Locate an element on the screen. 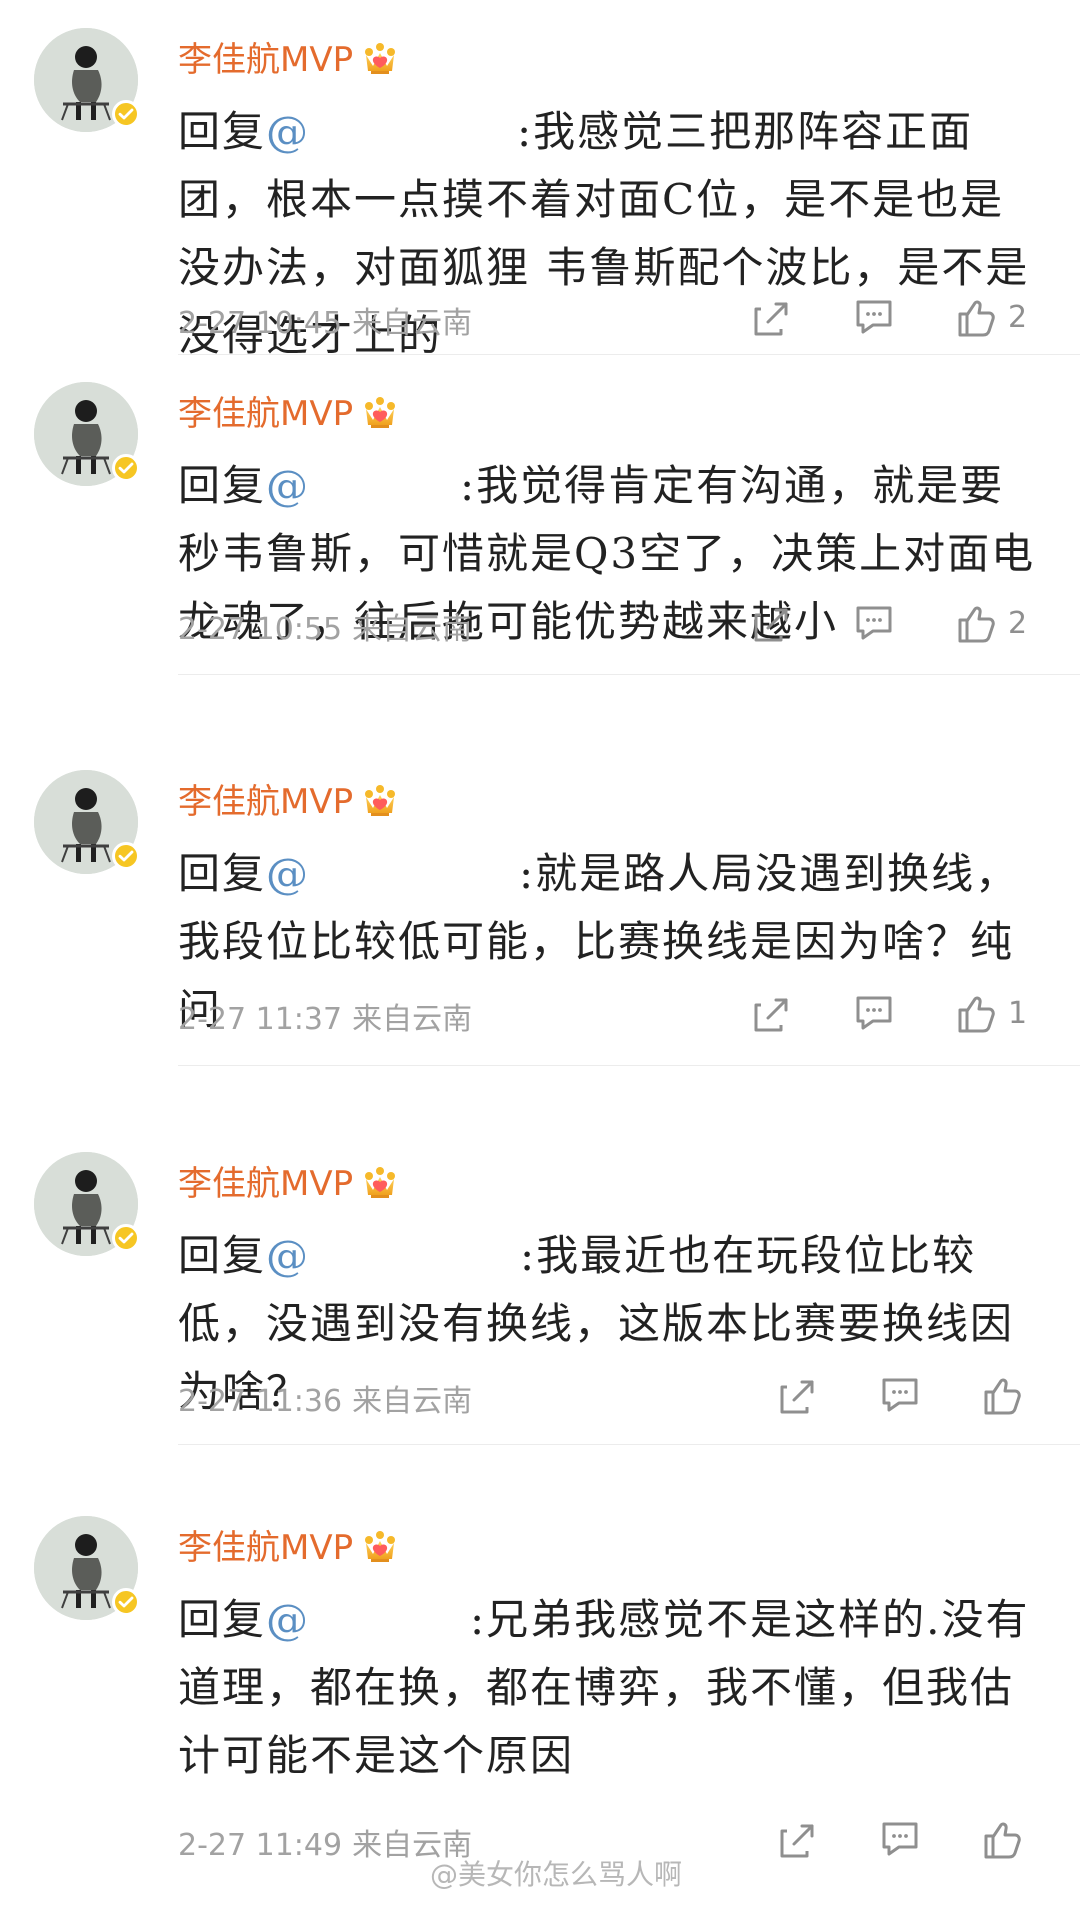 The image size is (1080, 1920). watermark-text: @美女你怎么骂人啊 is located at coordinates (556, 1874).